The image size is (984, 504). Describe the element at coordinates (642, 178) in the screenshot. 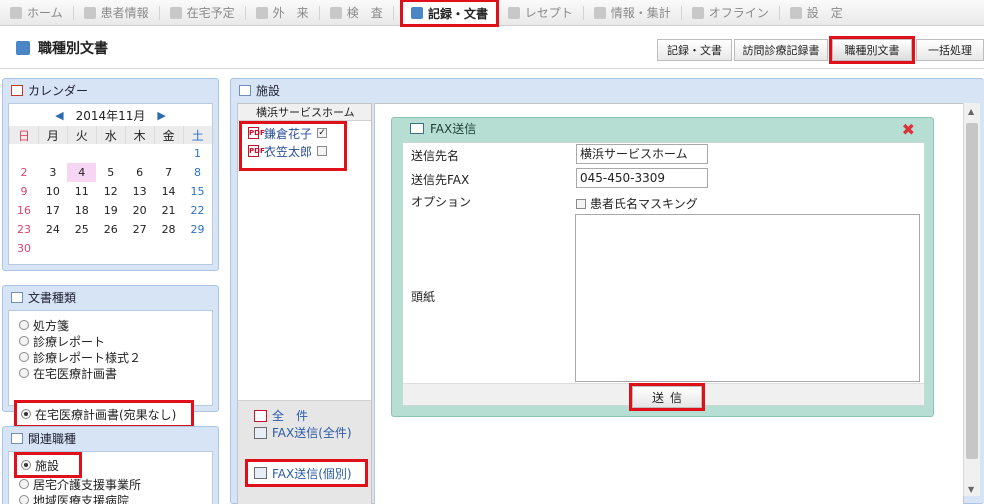

I see `recipient-fax-input: 045-450-3309` at that location.